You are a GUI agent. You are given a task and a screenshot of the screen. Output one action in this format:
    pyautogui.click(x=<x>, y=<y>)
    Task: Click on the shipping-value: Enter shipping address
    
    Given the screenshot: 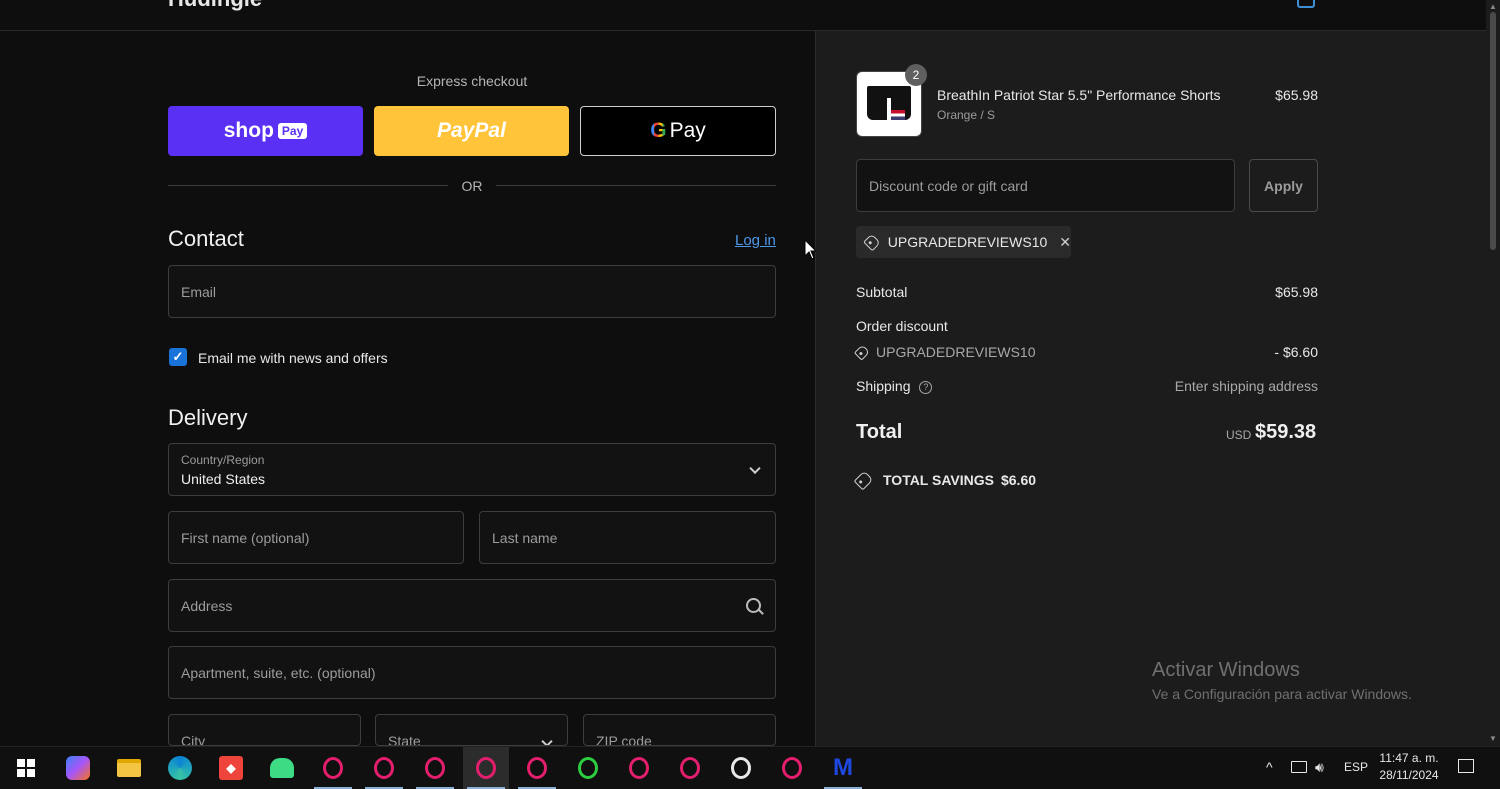 What is the action you would take?
    pyautogui.click(x=1246, y=386)
    